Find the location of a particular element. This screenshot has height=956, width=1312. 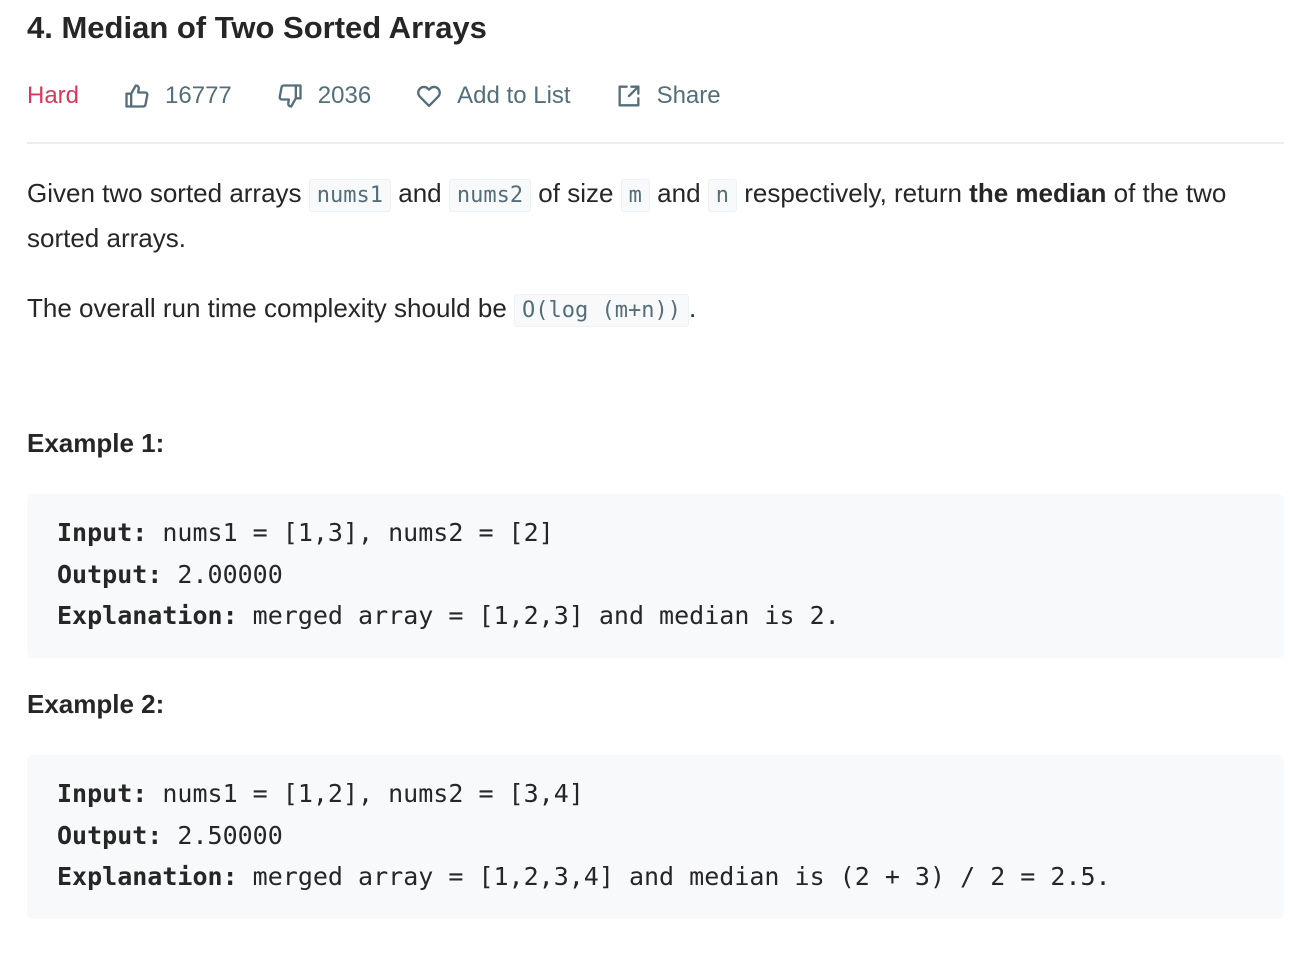

add-to-list-button: Add to List is located at coordinates (493, 96).